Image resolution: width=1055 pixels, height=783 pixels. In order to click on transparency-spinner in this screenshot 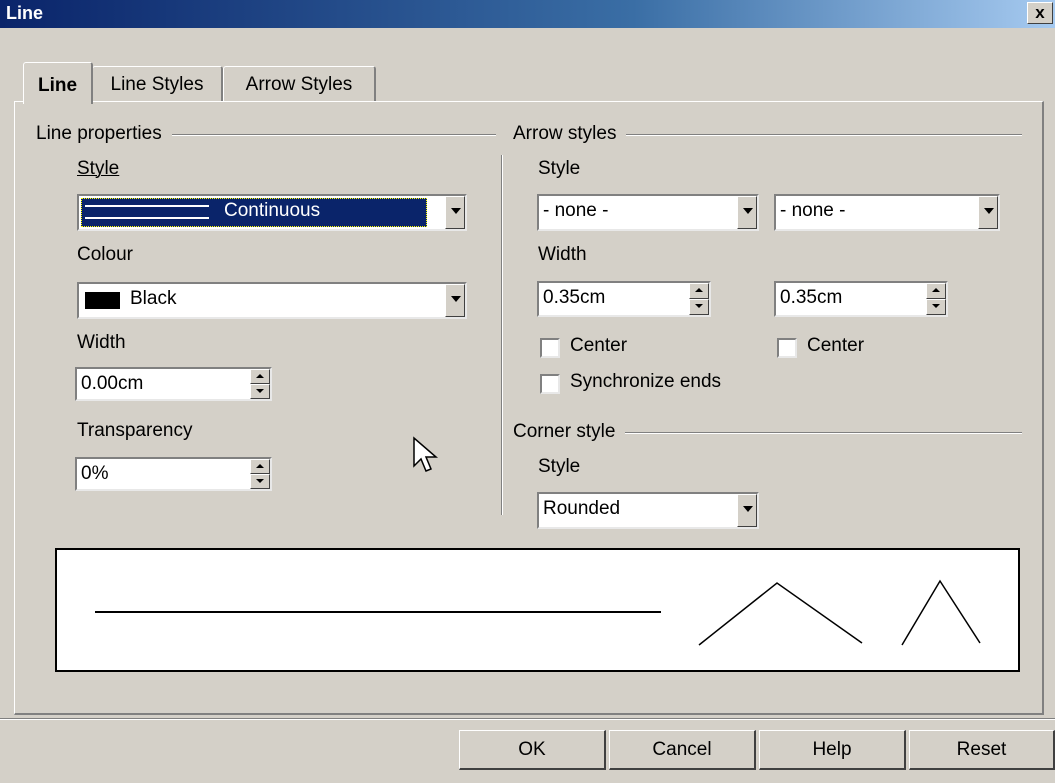, I will do `click(260, 474)`.